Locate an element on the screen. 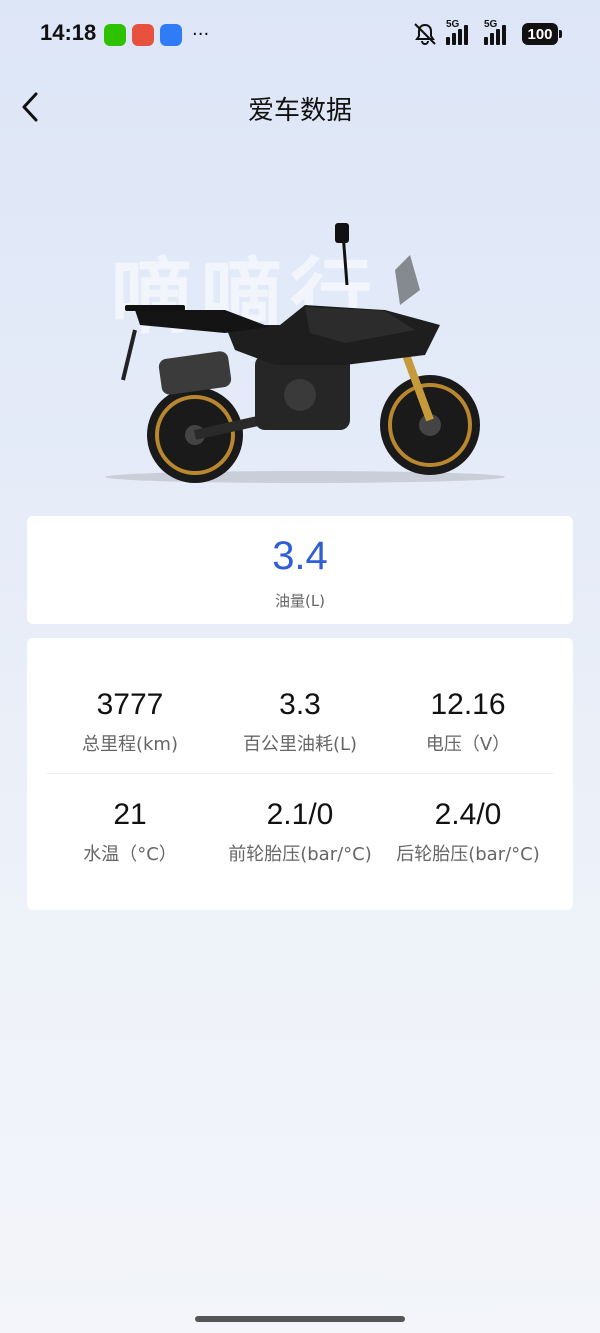 Image resolution: width=600 pixels, height=1333 pixels. stat-value: 12.16 is located at coordinates (468, 704).